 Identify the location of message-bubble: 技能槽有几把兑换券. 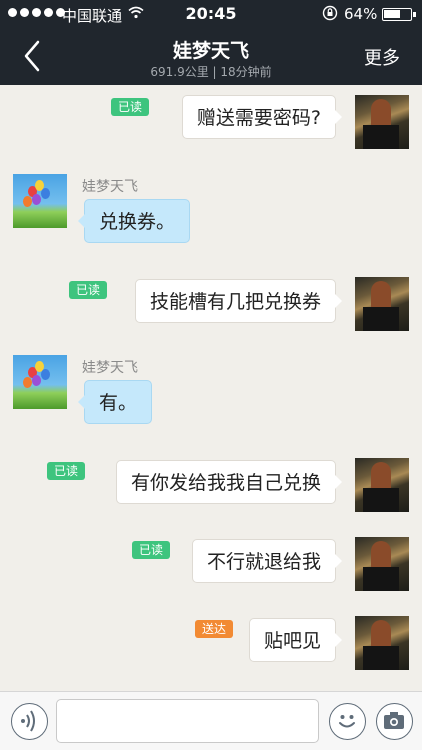
(238, 301).